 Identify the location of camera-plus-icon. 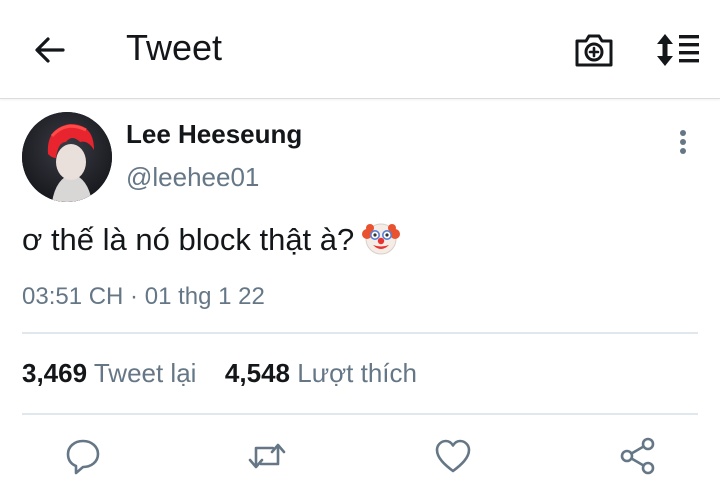
(594, 50).